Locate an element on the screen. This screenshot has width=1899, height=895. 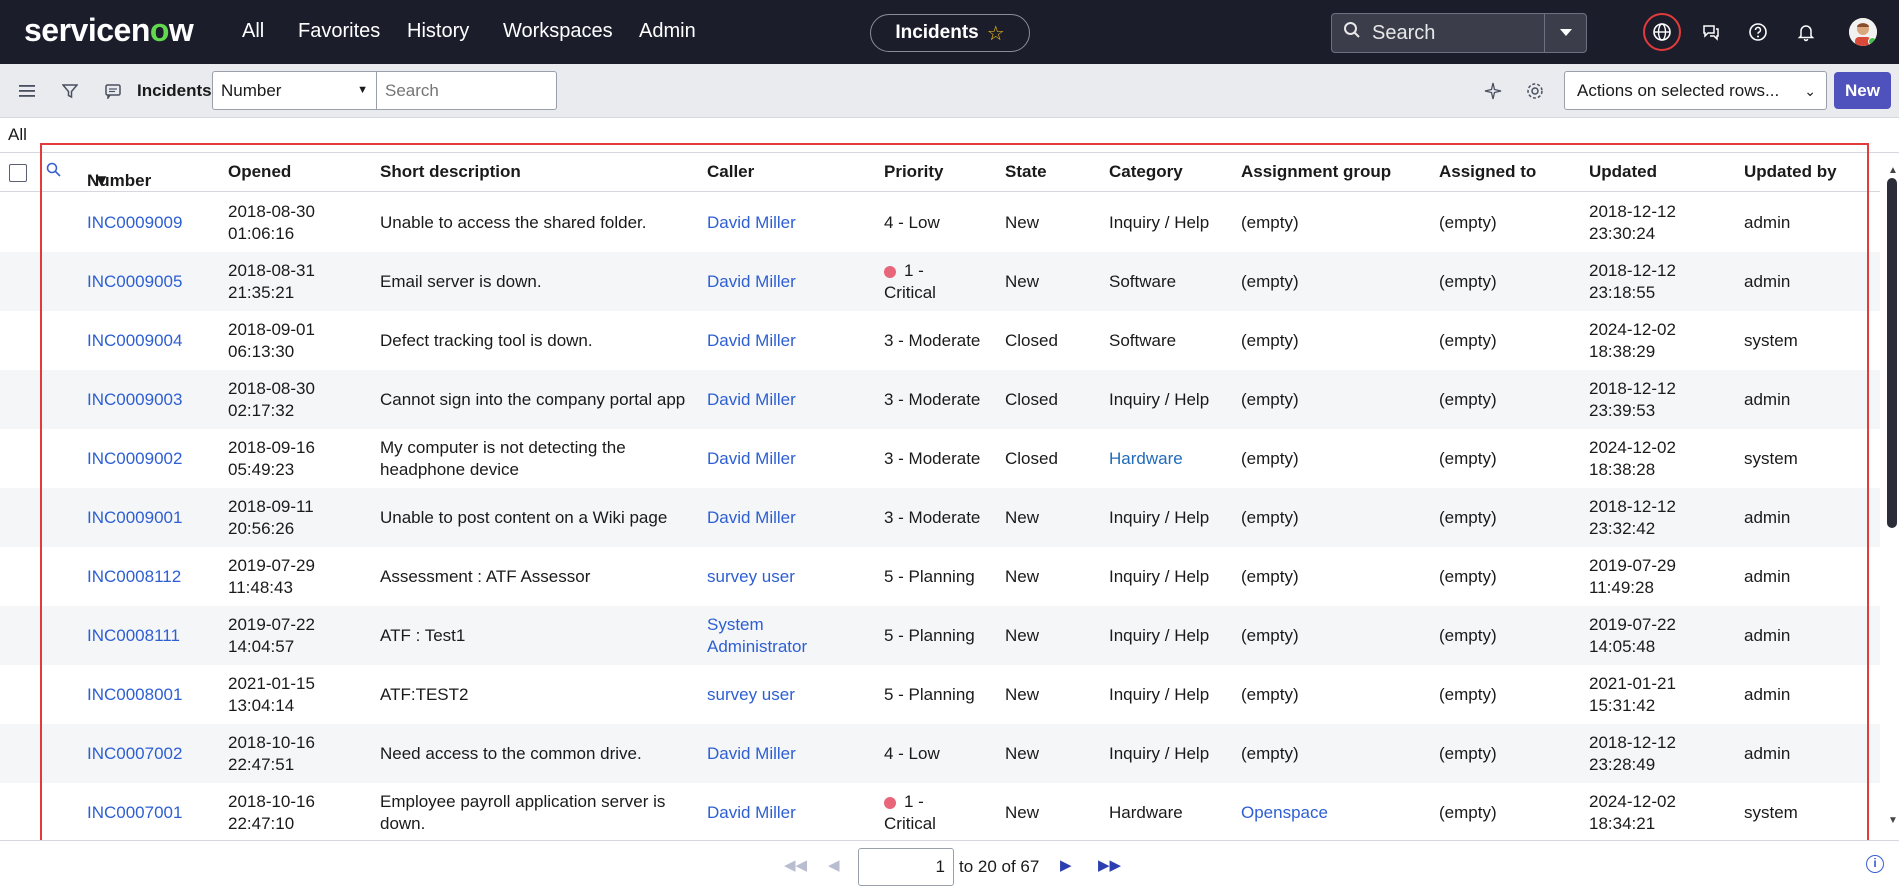
scrollbar-thumb is located at coordinates (1892, 353).